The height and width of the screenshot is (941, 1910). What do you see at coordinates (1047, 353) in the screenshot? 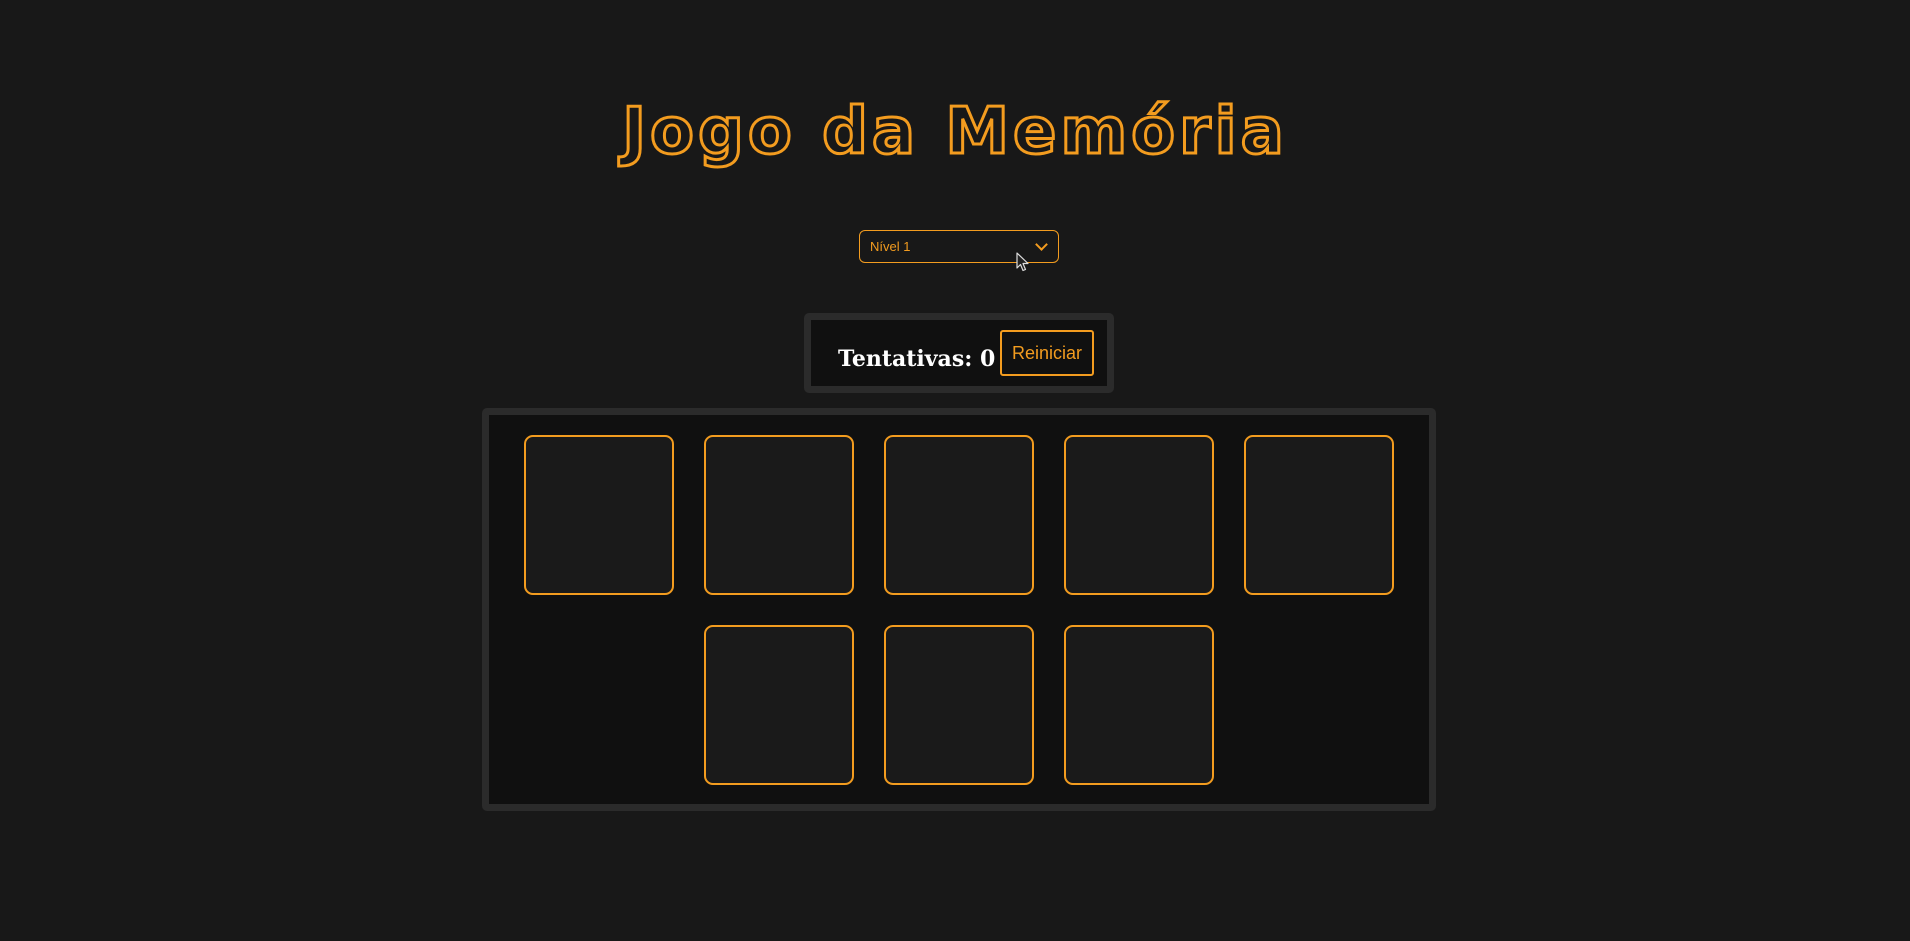
I see `restart-button: Reiniciar` at bounding box center [1047, 353].